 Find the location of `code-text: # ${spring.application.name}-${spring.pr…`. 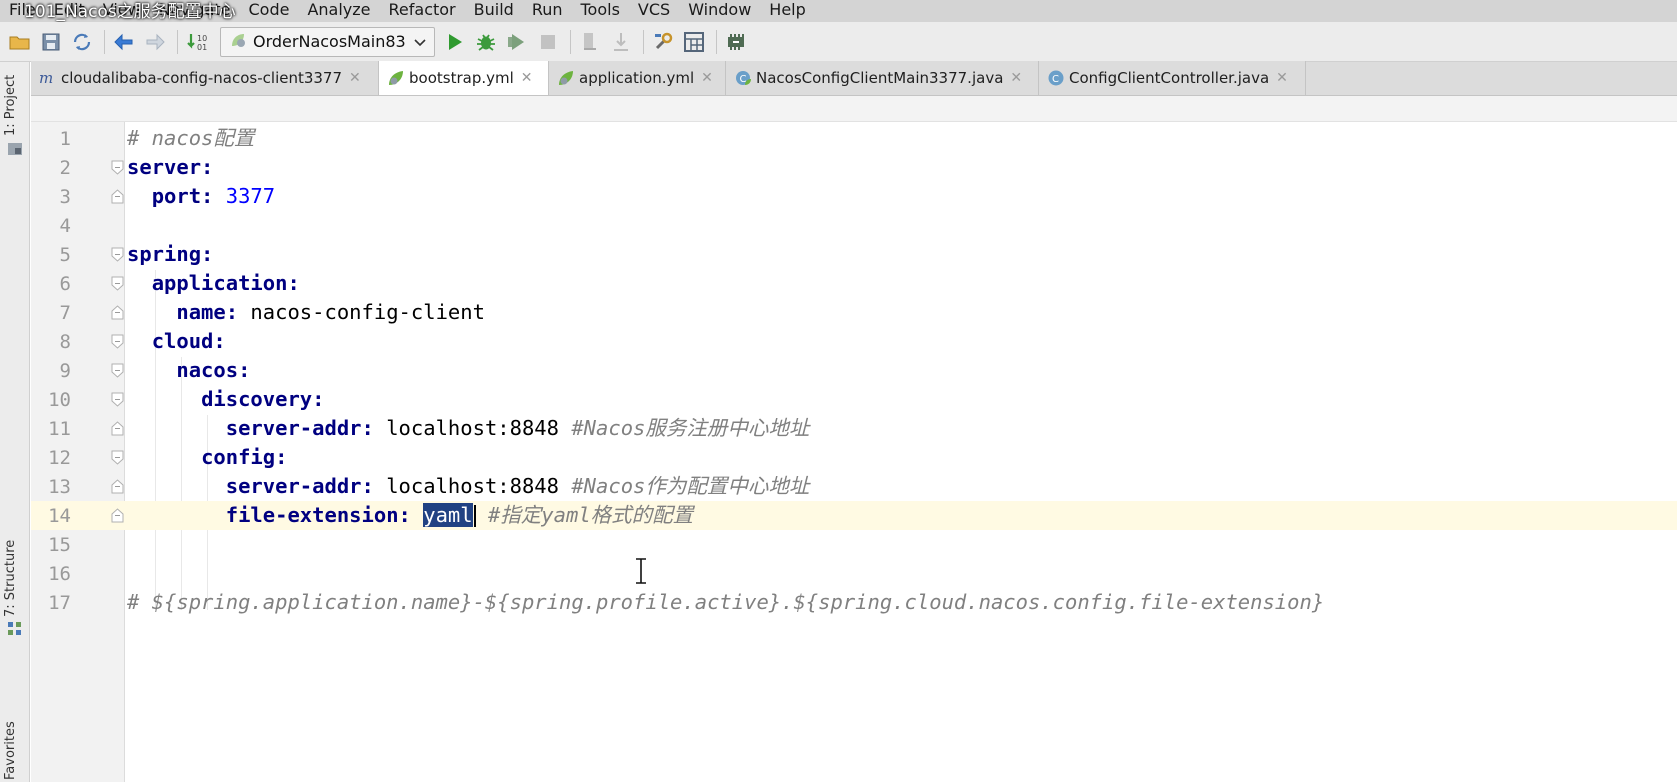

code-text: # ${spring.application.name}-${spring.pr… is located at coordinates (725, 602).